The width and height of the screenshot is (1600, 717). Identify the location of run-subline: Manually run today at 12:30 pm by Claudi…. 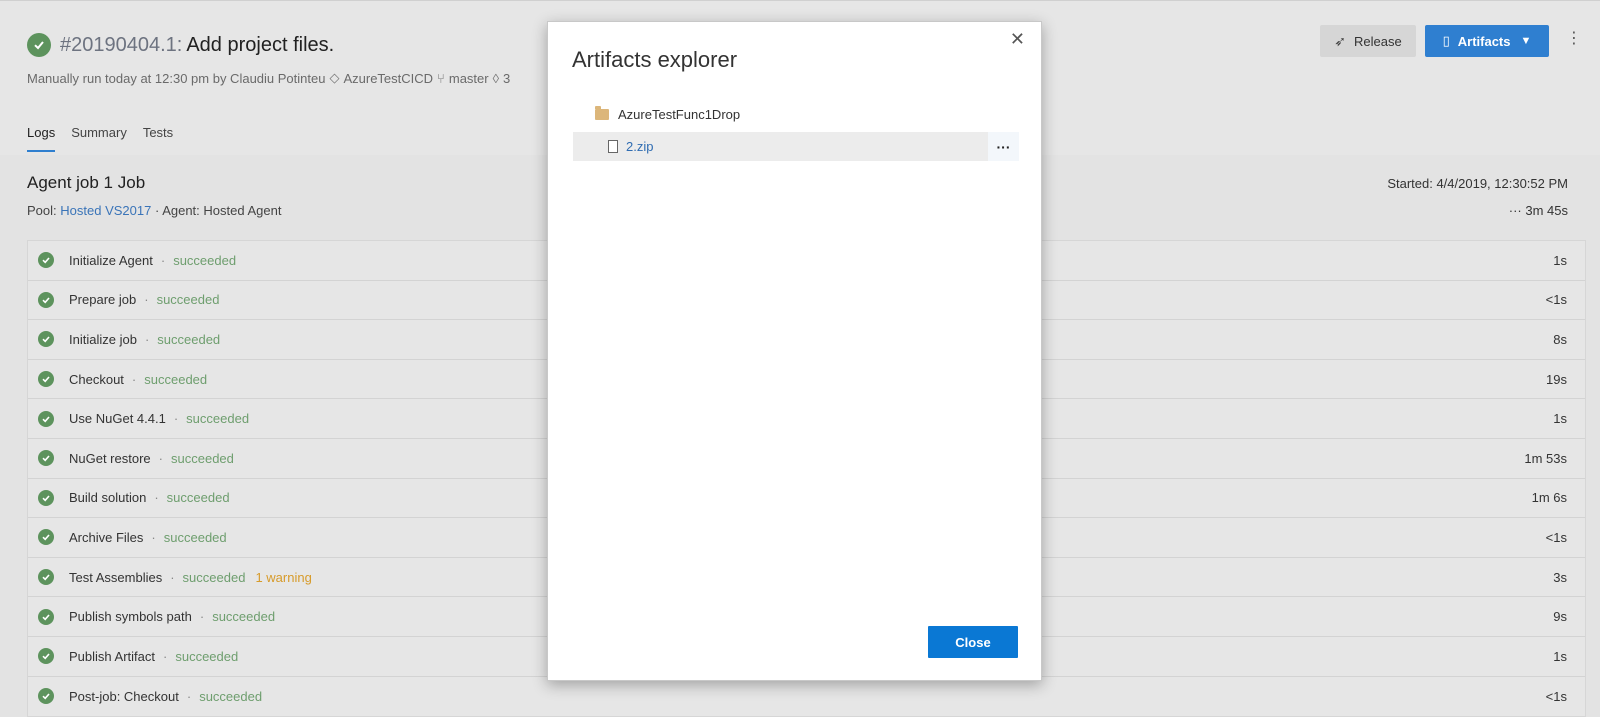
(268, 78).